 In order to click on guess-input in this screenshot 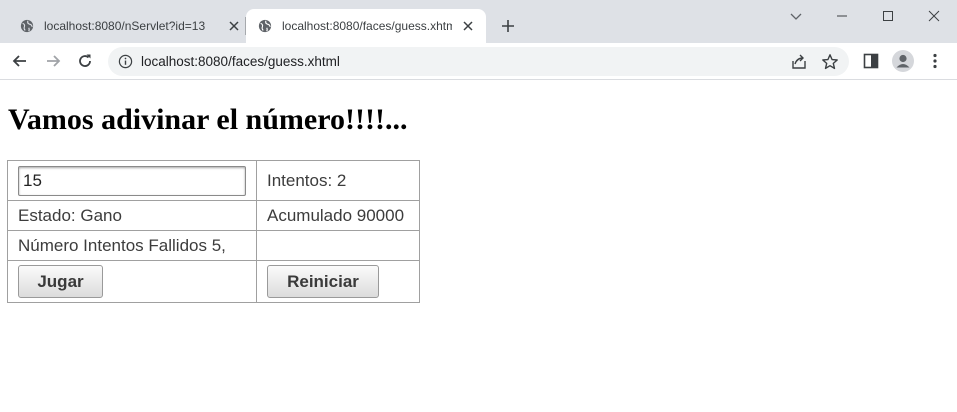, I will do `click(132, 180)`.